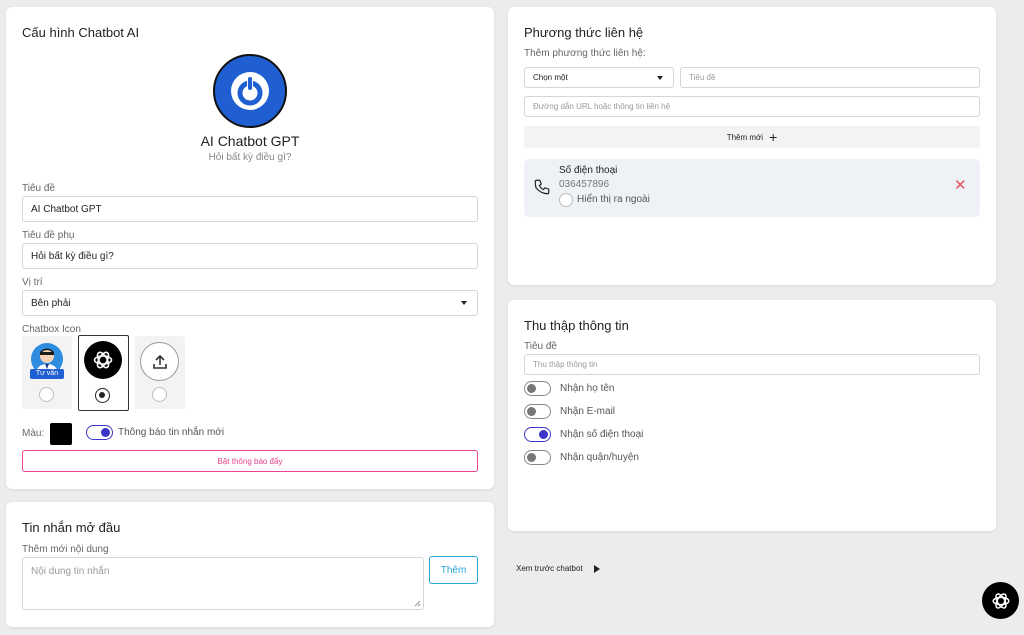 The image size is (1024, 635). I want to click on openai-icon-preview, so click(103, 360).